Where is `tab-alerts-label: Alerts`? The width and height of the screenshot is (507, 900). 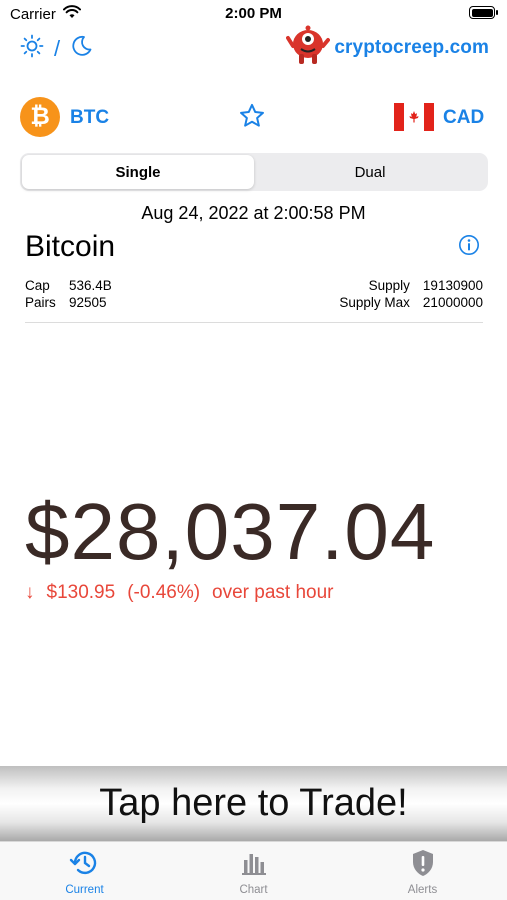 tab-alerts-label: Alerts is located at coordinates (422, 890).